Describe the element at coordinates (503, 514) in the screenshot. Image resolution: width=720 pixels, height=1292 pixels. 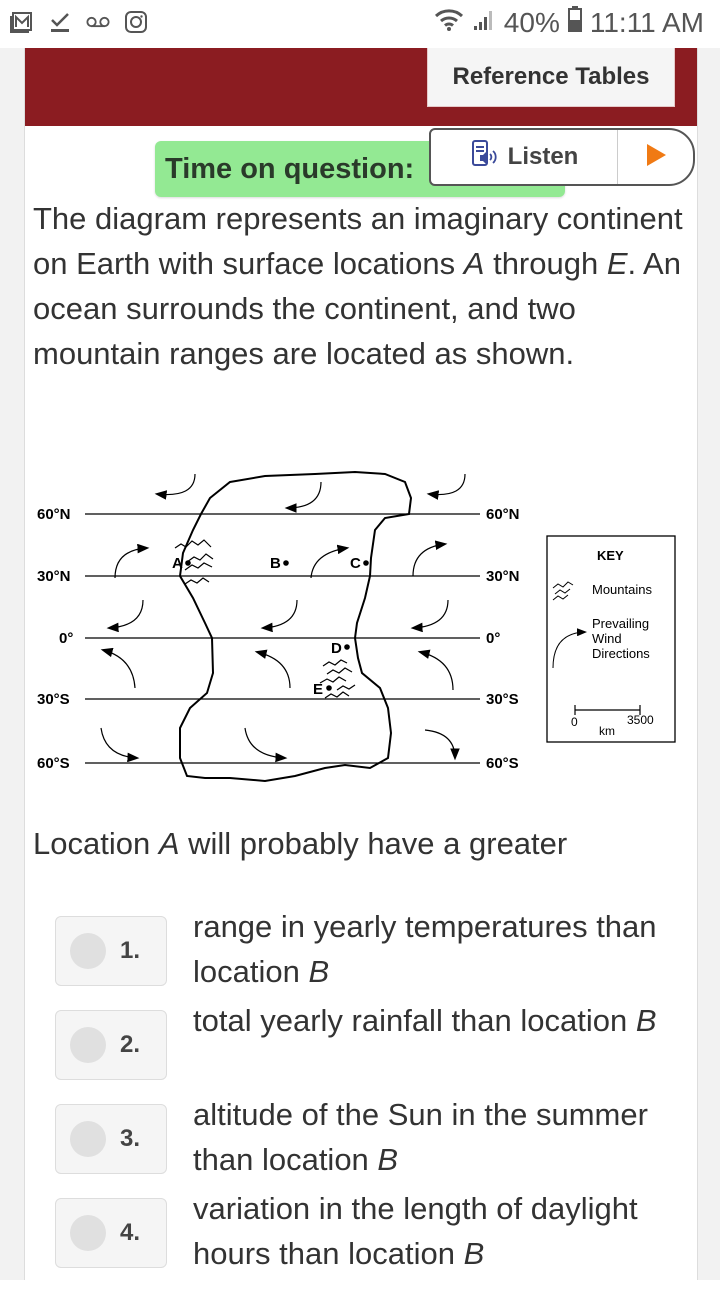
I see `lat-label-right: 60°N` at that location.